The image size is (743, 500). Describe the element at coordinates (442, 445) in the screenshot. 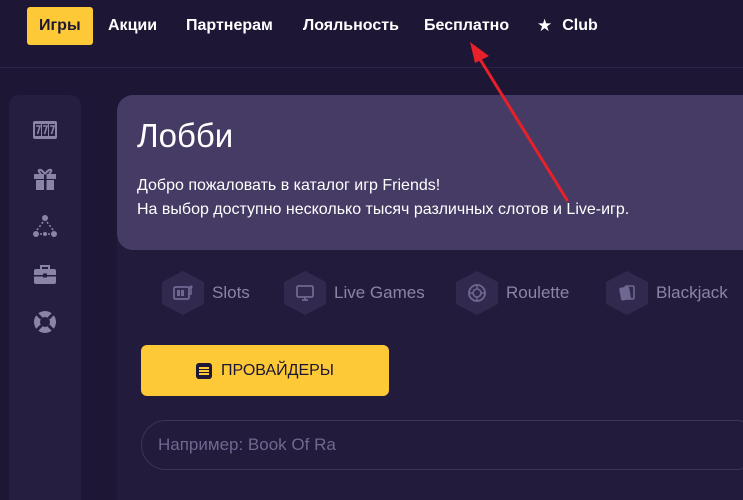

I see `search-input` at that location.